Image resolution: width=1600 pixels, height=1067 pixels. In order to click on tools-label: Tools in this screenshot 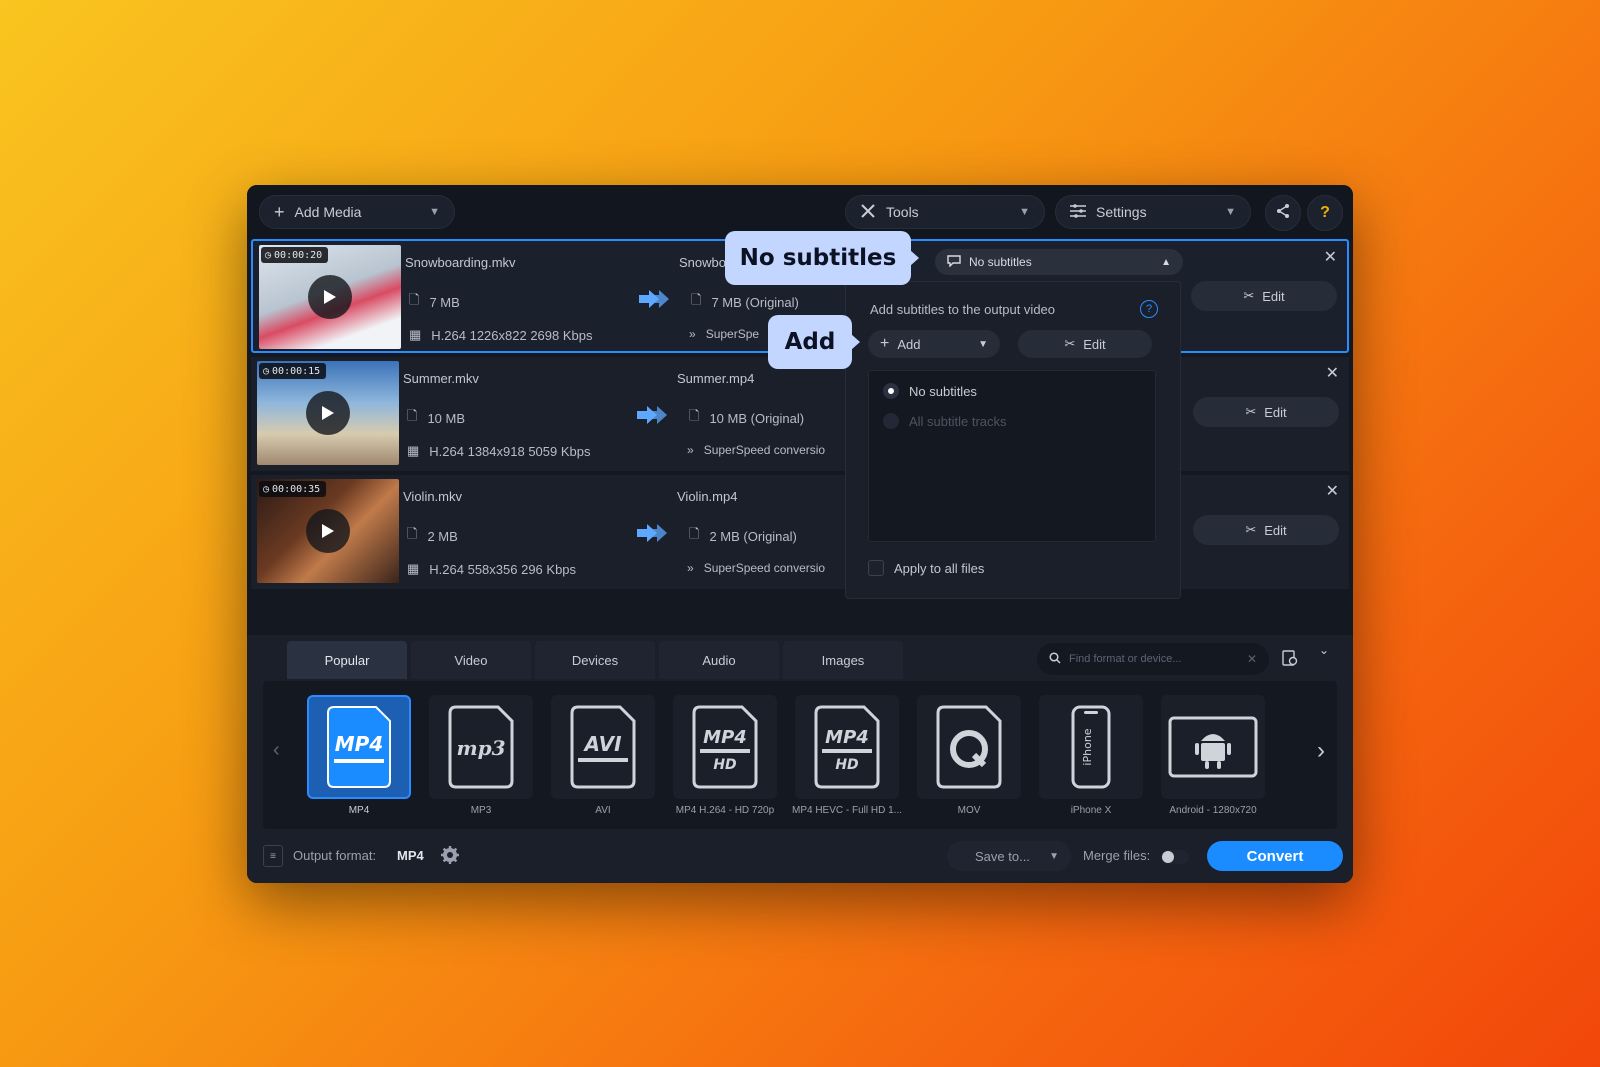, I will do `click(902, 212)`.